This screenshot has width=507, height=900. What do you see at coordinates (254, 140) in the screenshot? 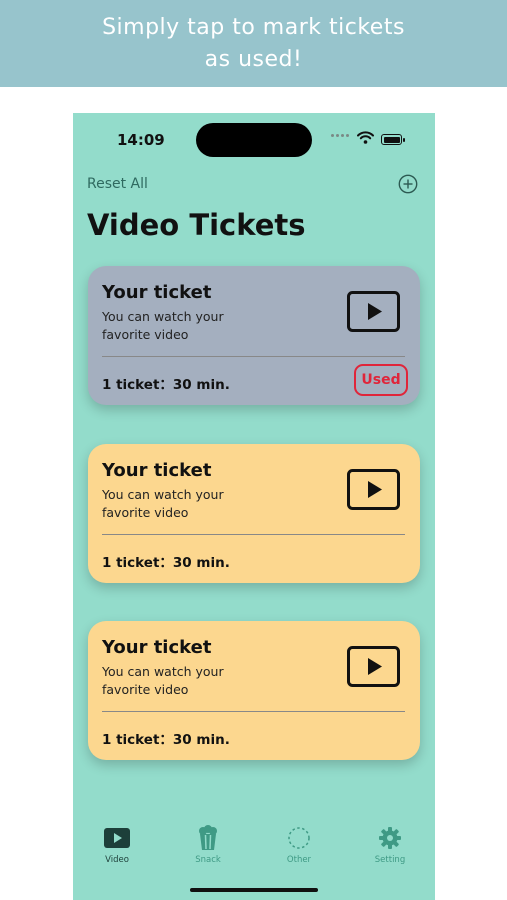
I see `dynamic-island` at bounding box center [254, 140].